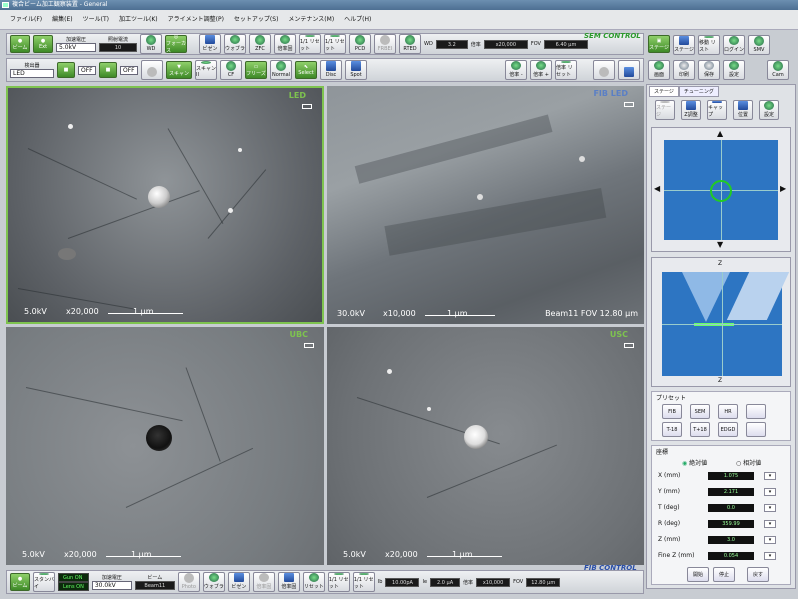 This screenshot has height=599, width=798. Describe the element at coordinates (657, 188) in the screenshot. I see `left-arrow-icon: ◀` at that location.